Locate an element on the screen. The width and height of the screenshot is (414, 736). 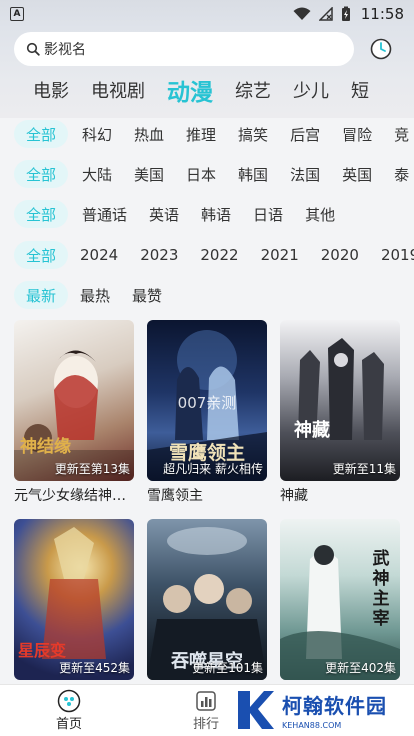
video-title: 雪鹰领主 is located at coordinates (209, 495).